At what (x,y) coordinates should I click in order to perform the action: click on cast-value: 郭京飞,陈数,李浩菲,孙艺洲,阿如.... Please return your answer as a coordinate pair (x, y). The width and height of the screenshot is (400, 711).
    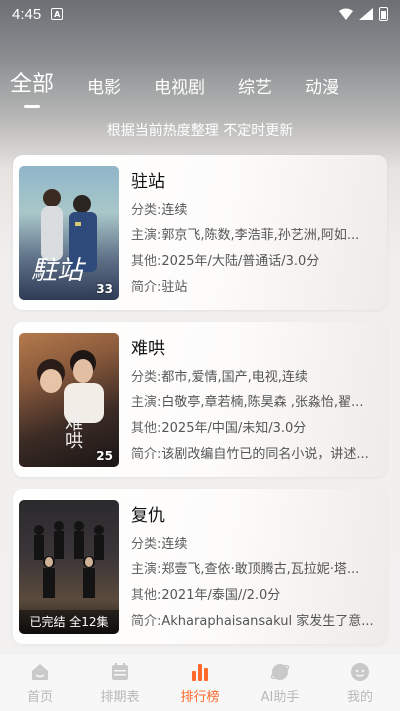
    Looking at the image, I should click on (260, 235).